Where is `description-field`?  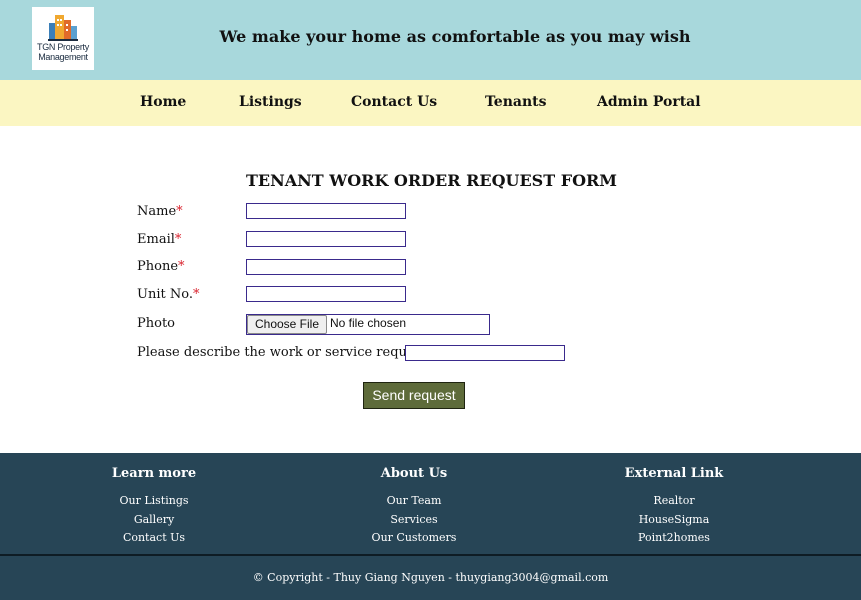 description-field is located at coordinates (485, 353).